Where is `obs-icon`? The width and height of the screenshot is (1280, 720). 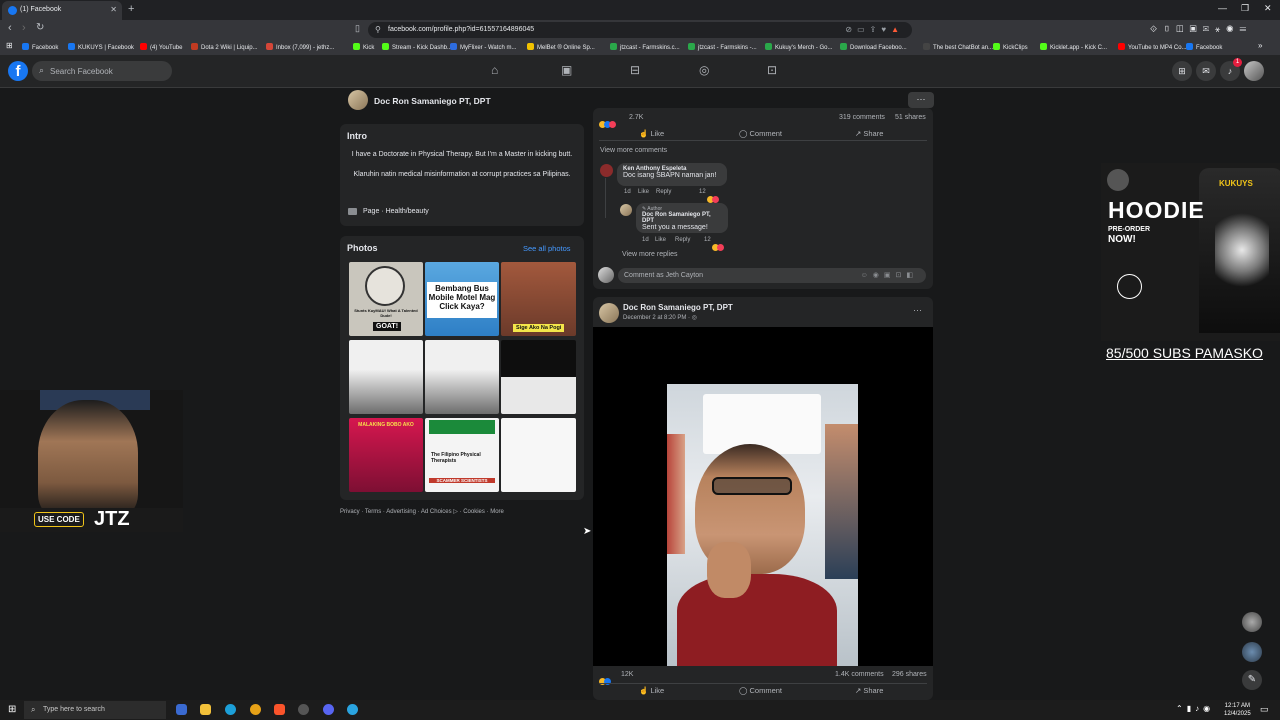 obs-icon is located at coordinates (303, 709).